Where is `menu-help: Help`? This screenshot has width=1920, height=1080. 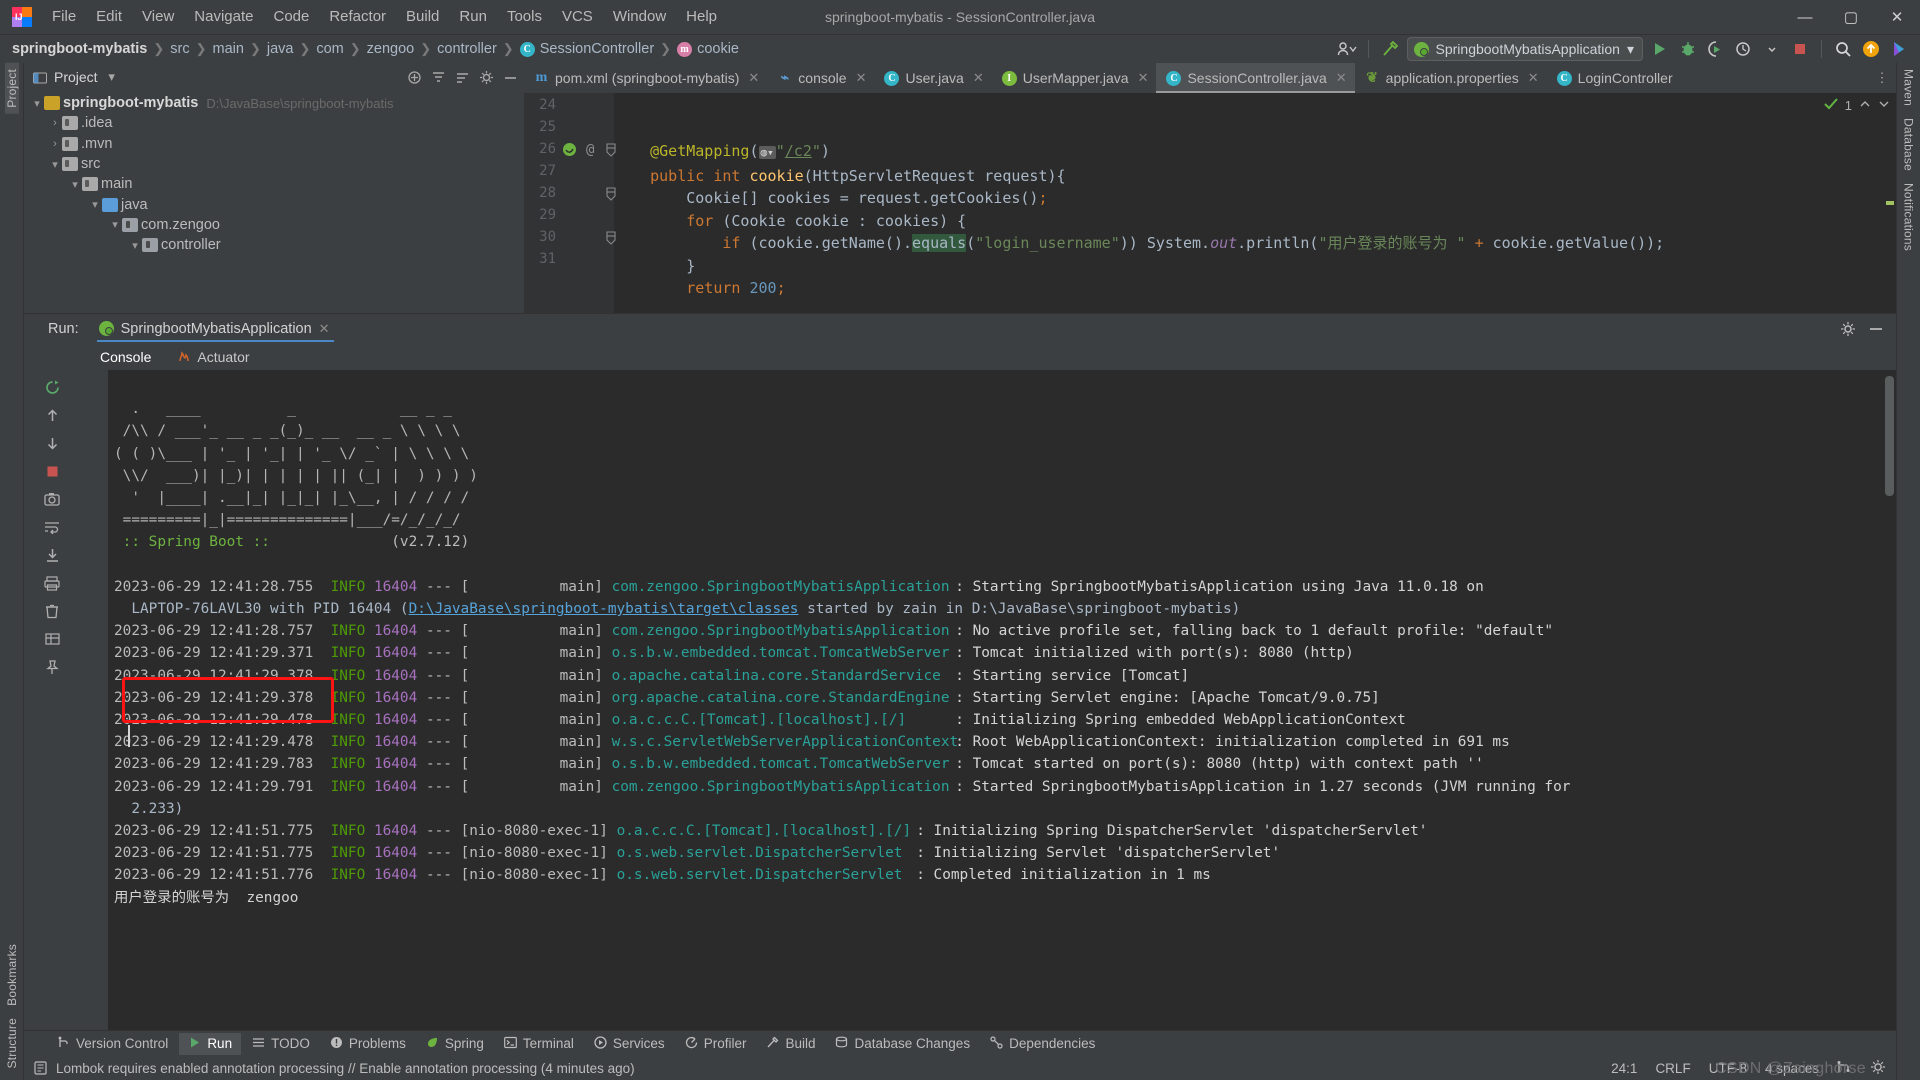 menu-help: Help is located at coordinates (701, 17).